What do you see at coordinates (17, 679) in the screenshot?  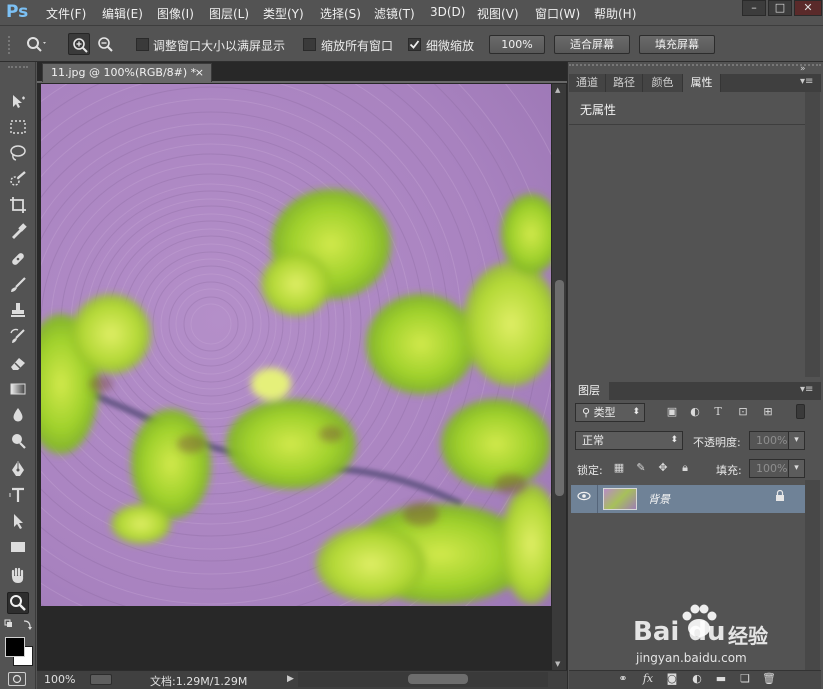 I see `quick-mask-icon` at bounding box center [17, 679].